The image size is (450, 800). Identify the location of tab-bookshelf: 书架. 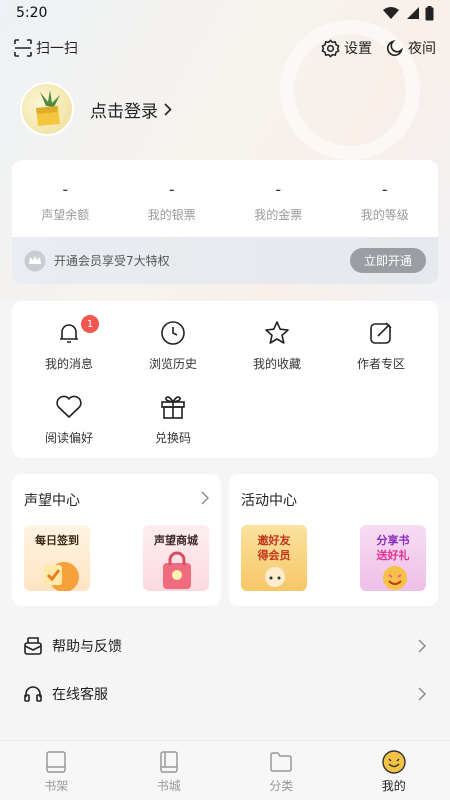
(56, 770).